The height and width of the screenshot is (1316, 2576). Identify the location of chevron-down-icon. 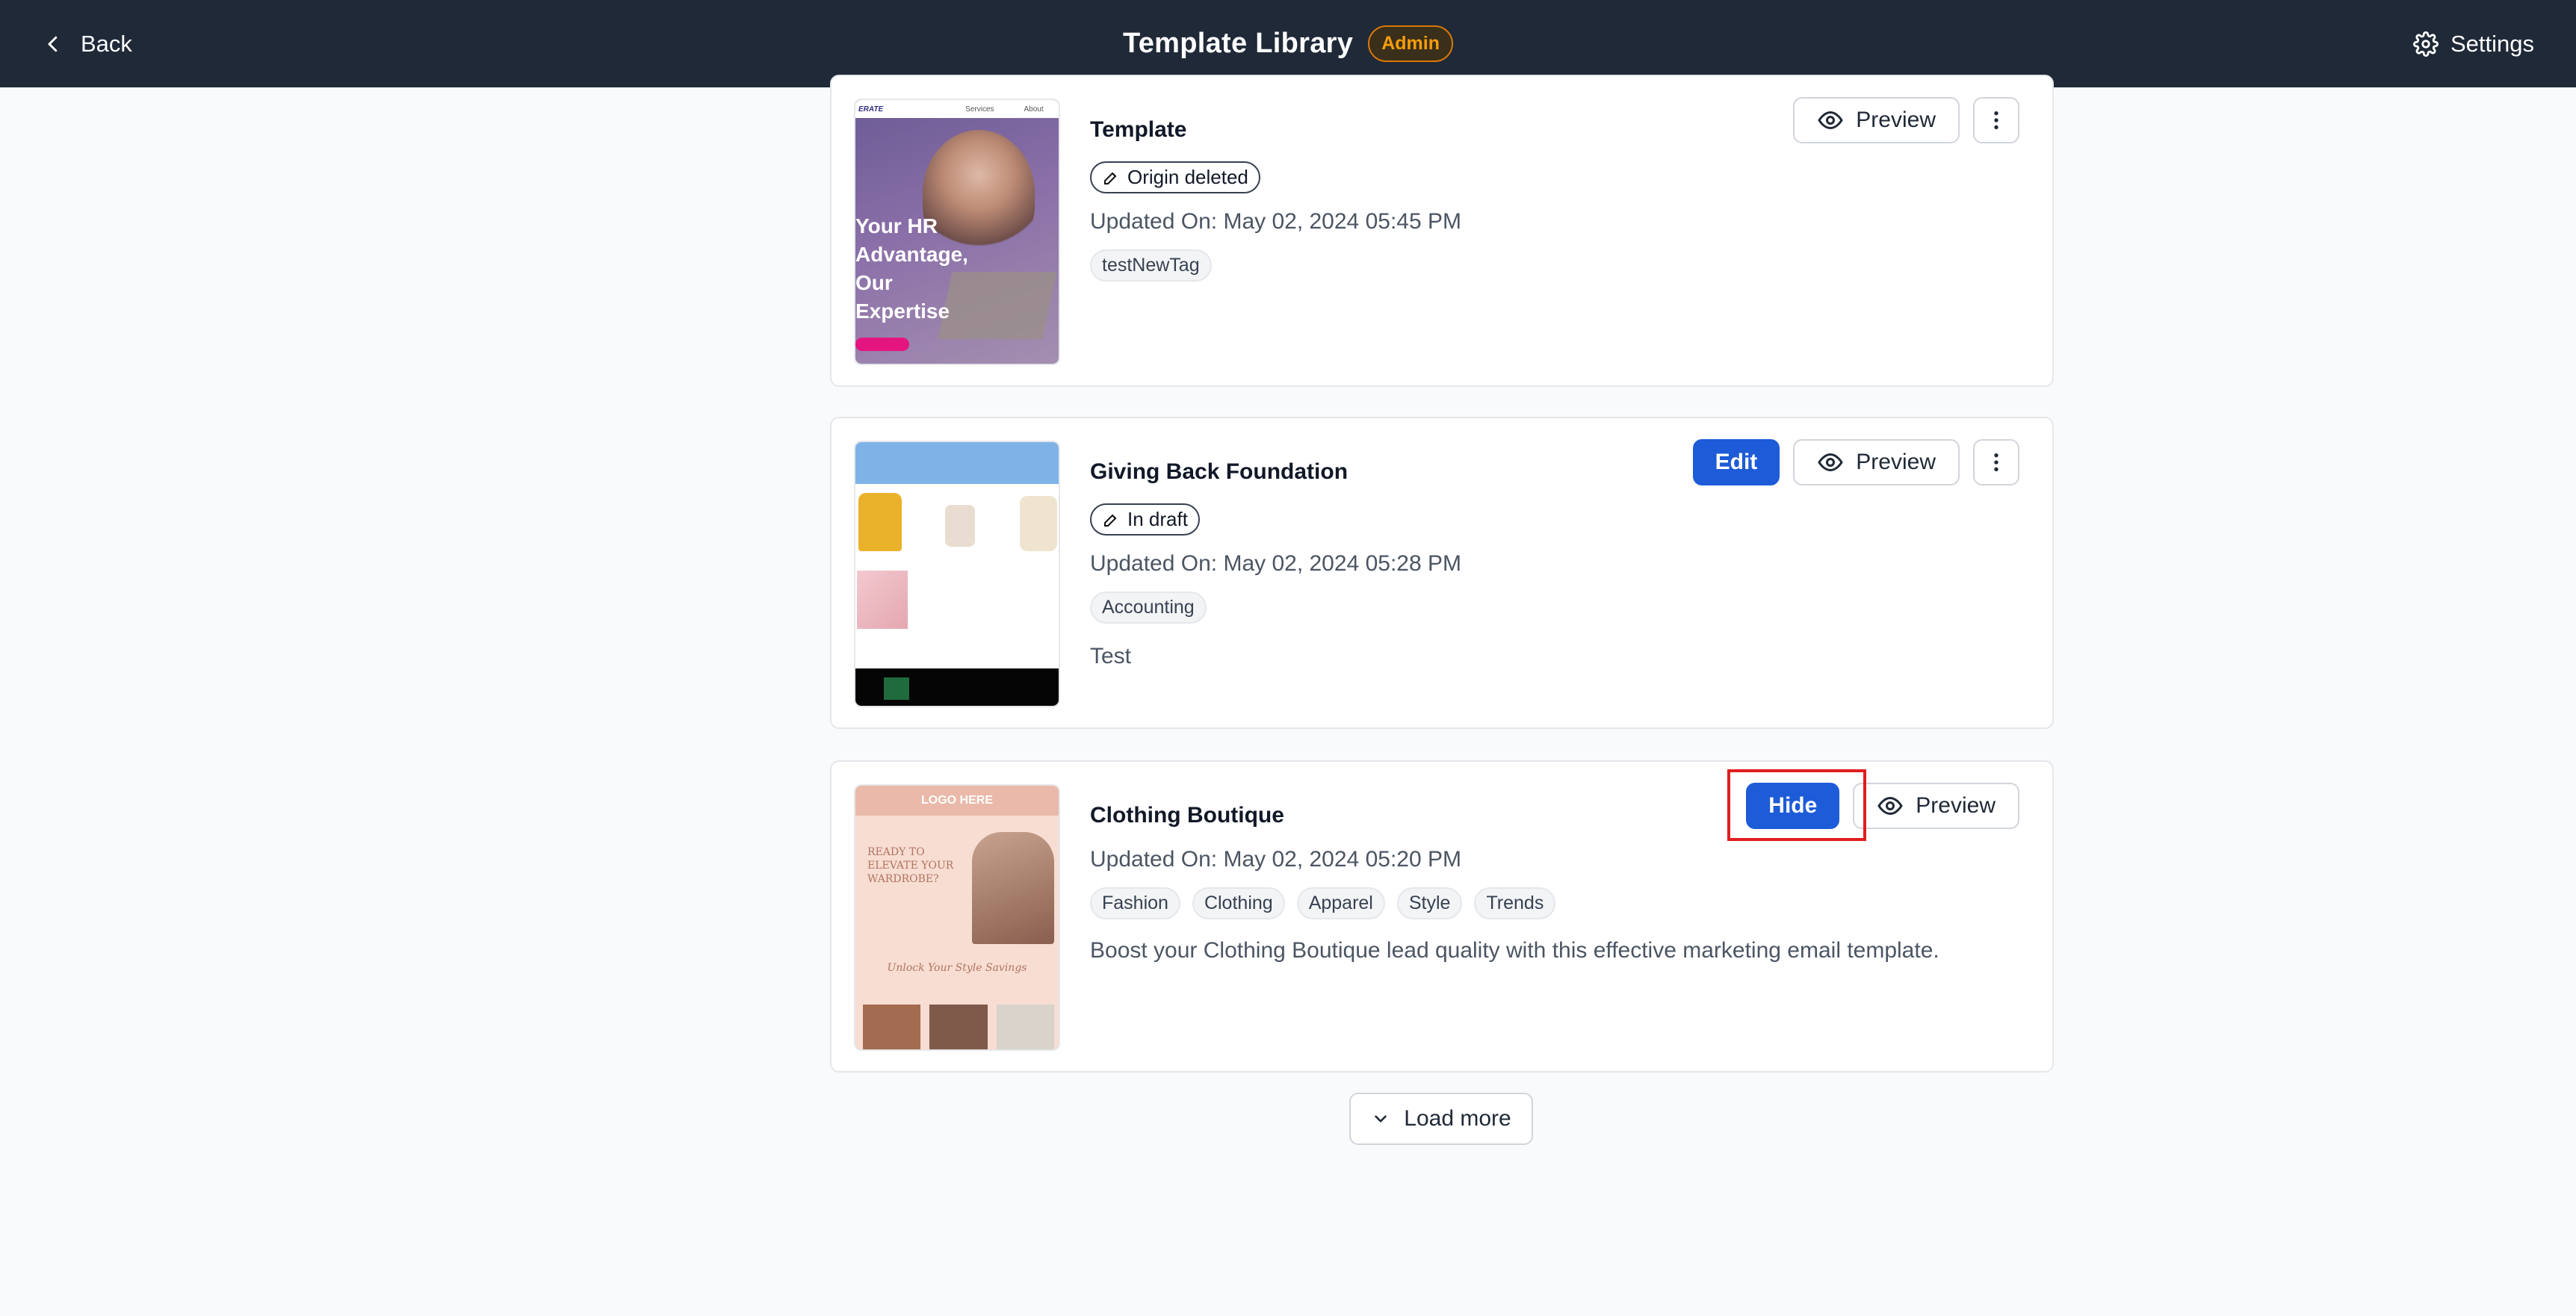
(1381, 1119).